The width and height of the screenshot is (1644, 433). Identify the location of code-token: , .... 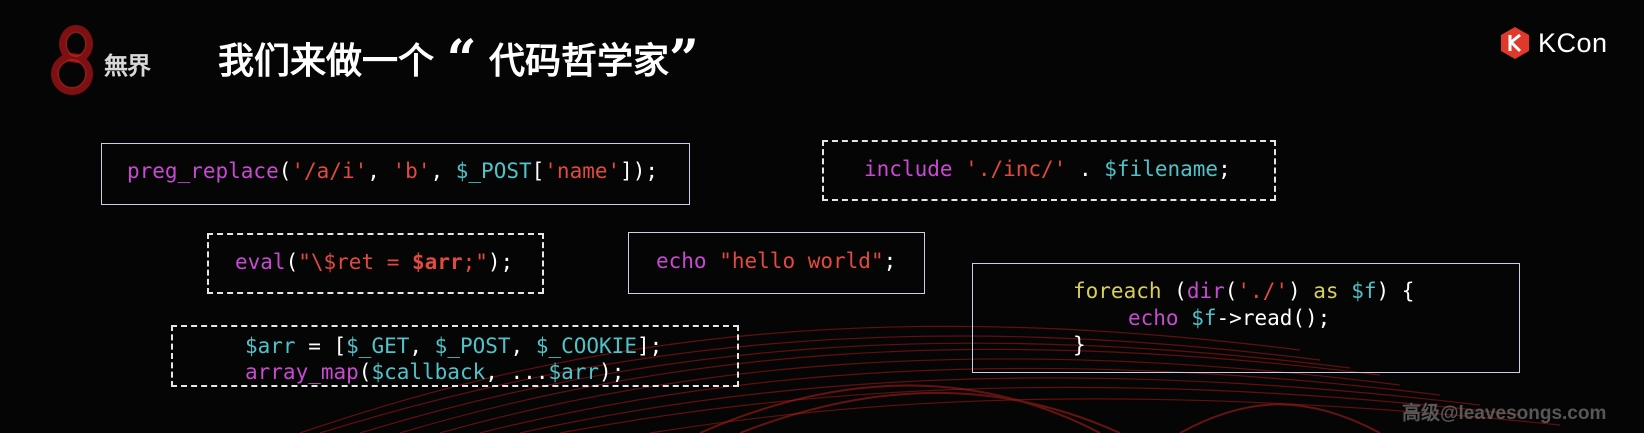
(517, 372).